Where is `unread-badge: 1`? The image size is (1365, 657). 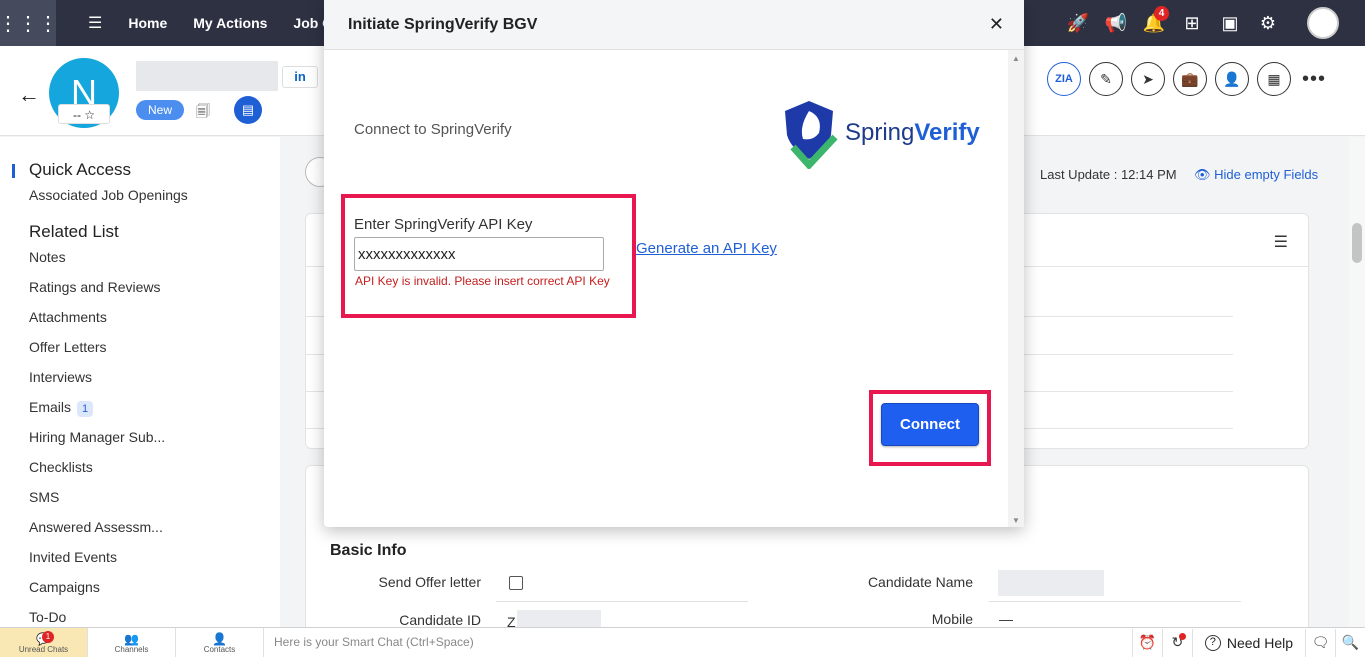
unread-badge: 1 is located at coordinates (48, 637).